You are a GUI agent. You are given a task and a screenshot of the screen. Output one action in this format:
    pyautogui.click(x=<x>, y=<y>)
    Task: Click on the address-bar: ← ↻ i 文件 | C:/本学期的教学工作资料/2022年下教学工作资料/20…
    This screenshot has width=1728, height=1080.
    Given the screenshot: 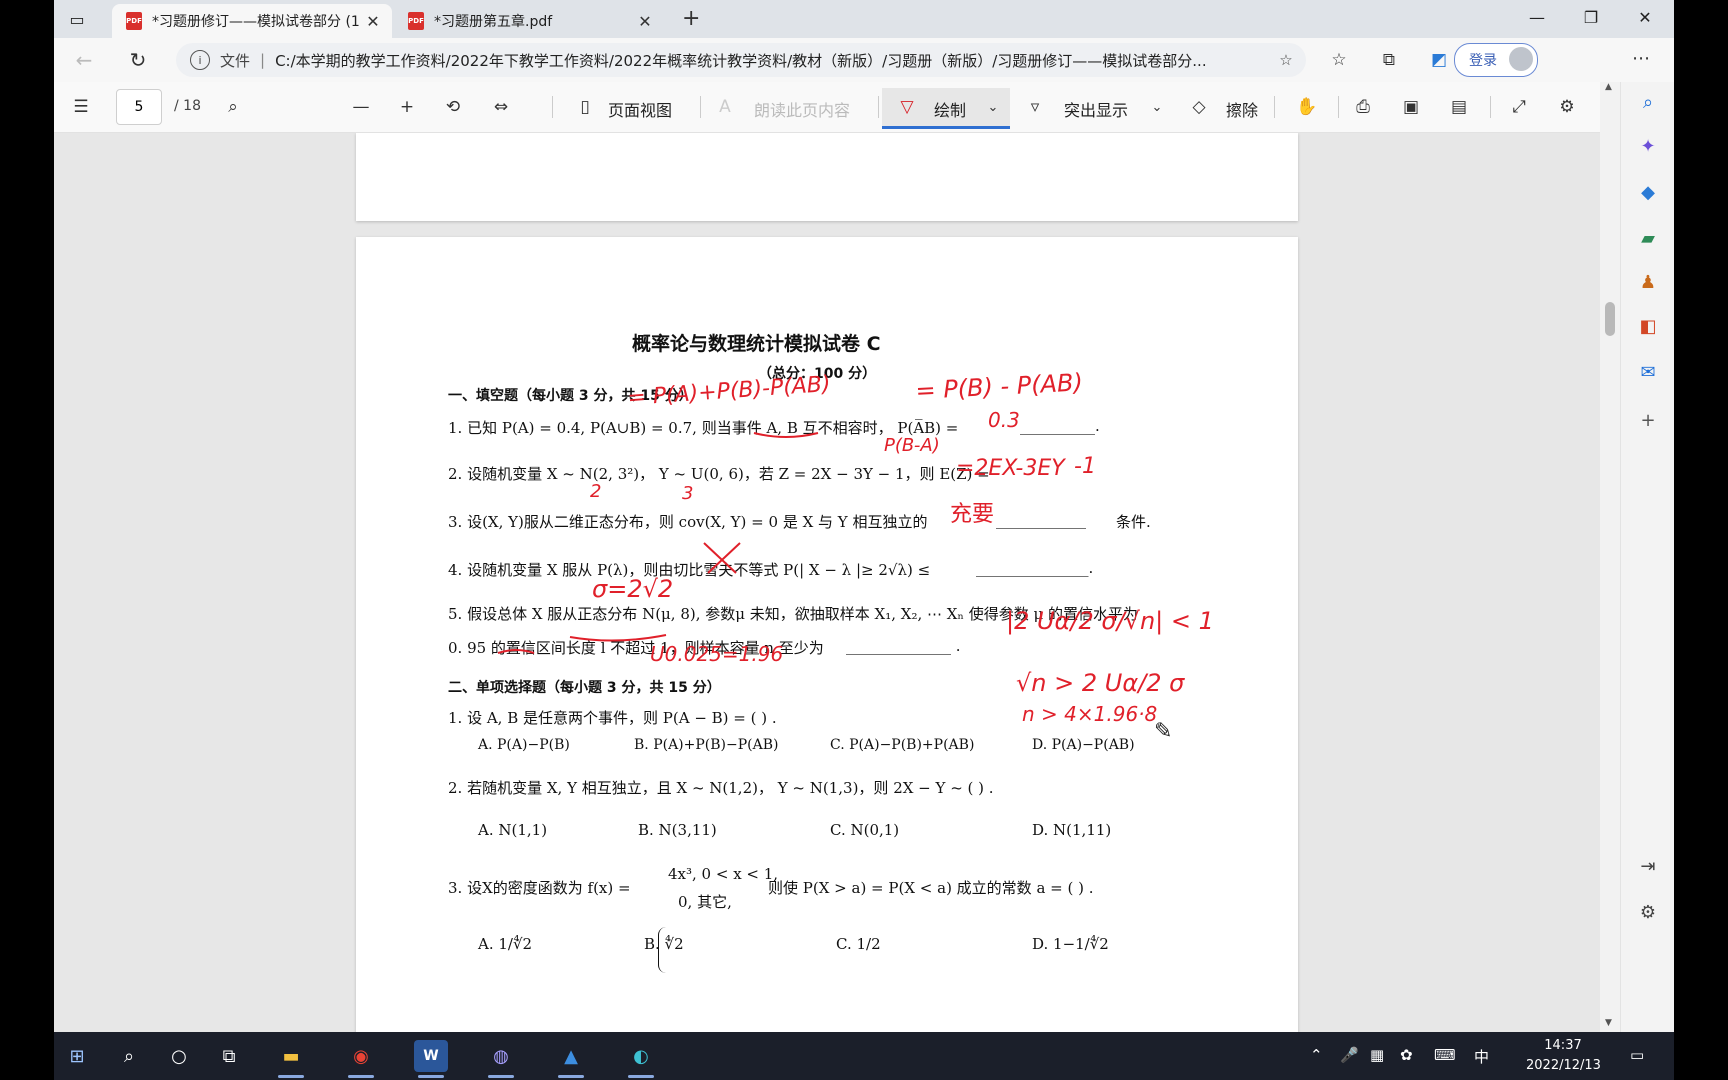 What is the action you would take?
    pyautogui.click(x=864, y=60)
    